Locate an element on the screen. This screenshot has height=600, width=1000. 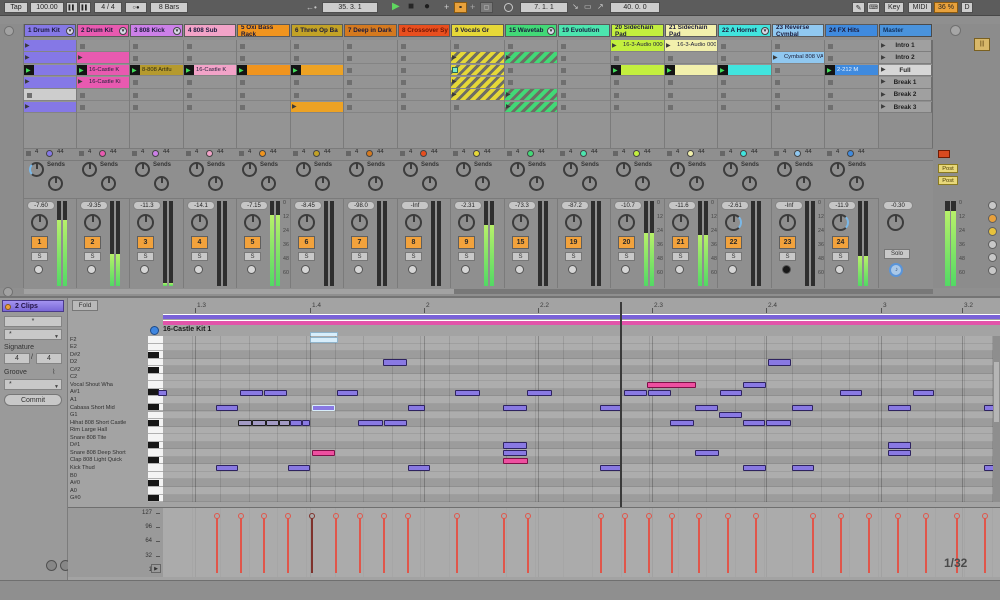
commit-button: Commit is located at coordinates (33, 400).